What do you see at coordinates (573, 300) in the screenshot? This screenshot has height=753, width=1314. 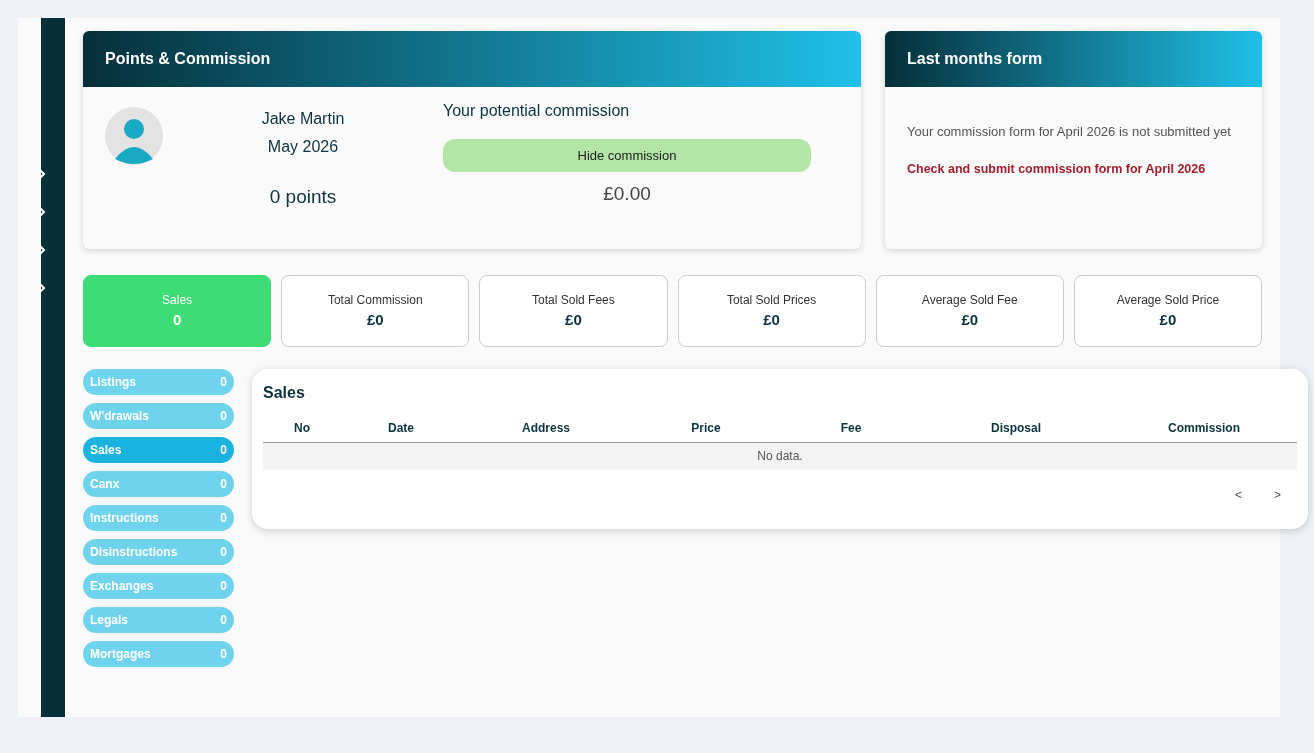 I see `stat-label: Total Sold Fees` at bounding box center [573, 300].